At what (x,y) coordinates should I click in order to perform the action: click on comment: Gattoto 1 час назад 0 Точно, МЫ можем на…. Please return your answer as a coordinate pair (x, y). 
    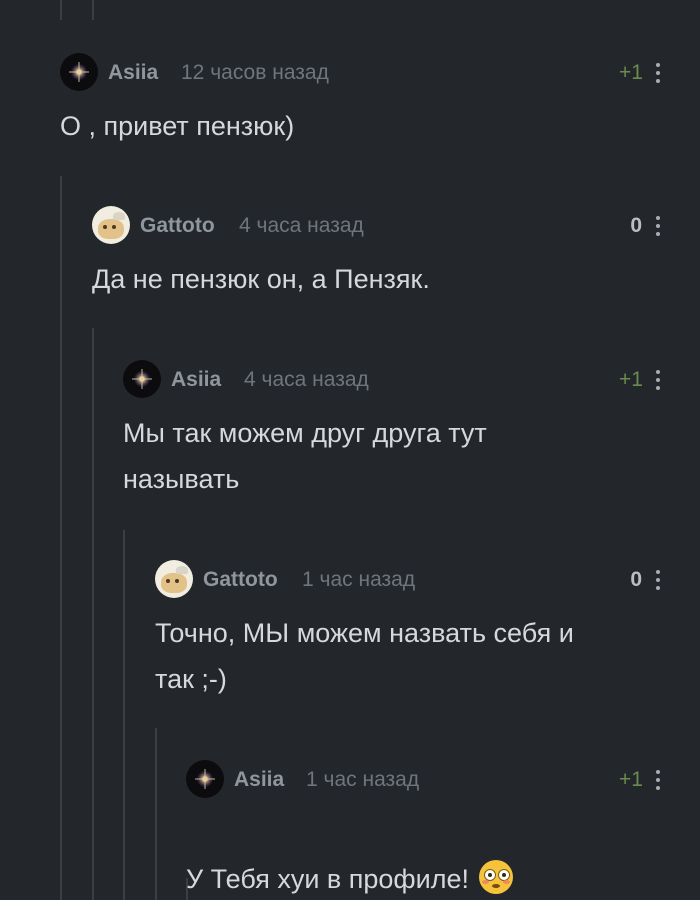
    Looking at the image, I should click on (427, 635).